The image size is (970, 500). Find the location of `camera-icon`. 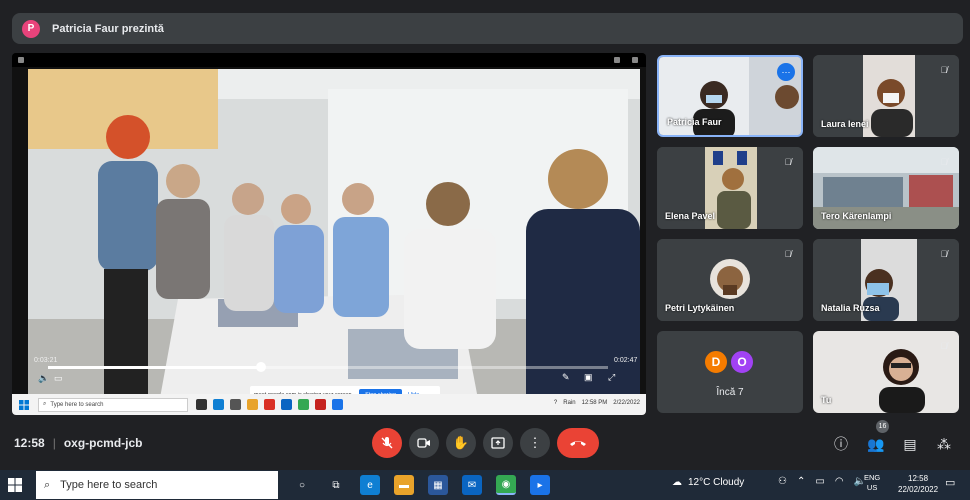

camera-icon is located at coordinates (423, 443).